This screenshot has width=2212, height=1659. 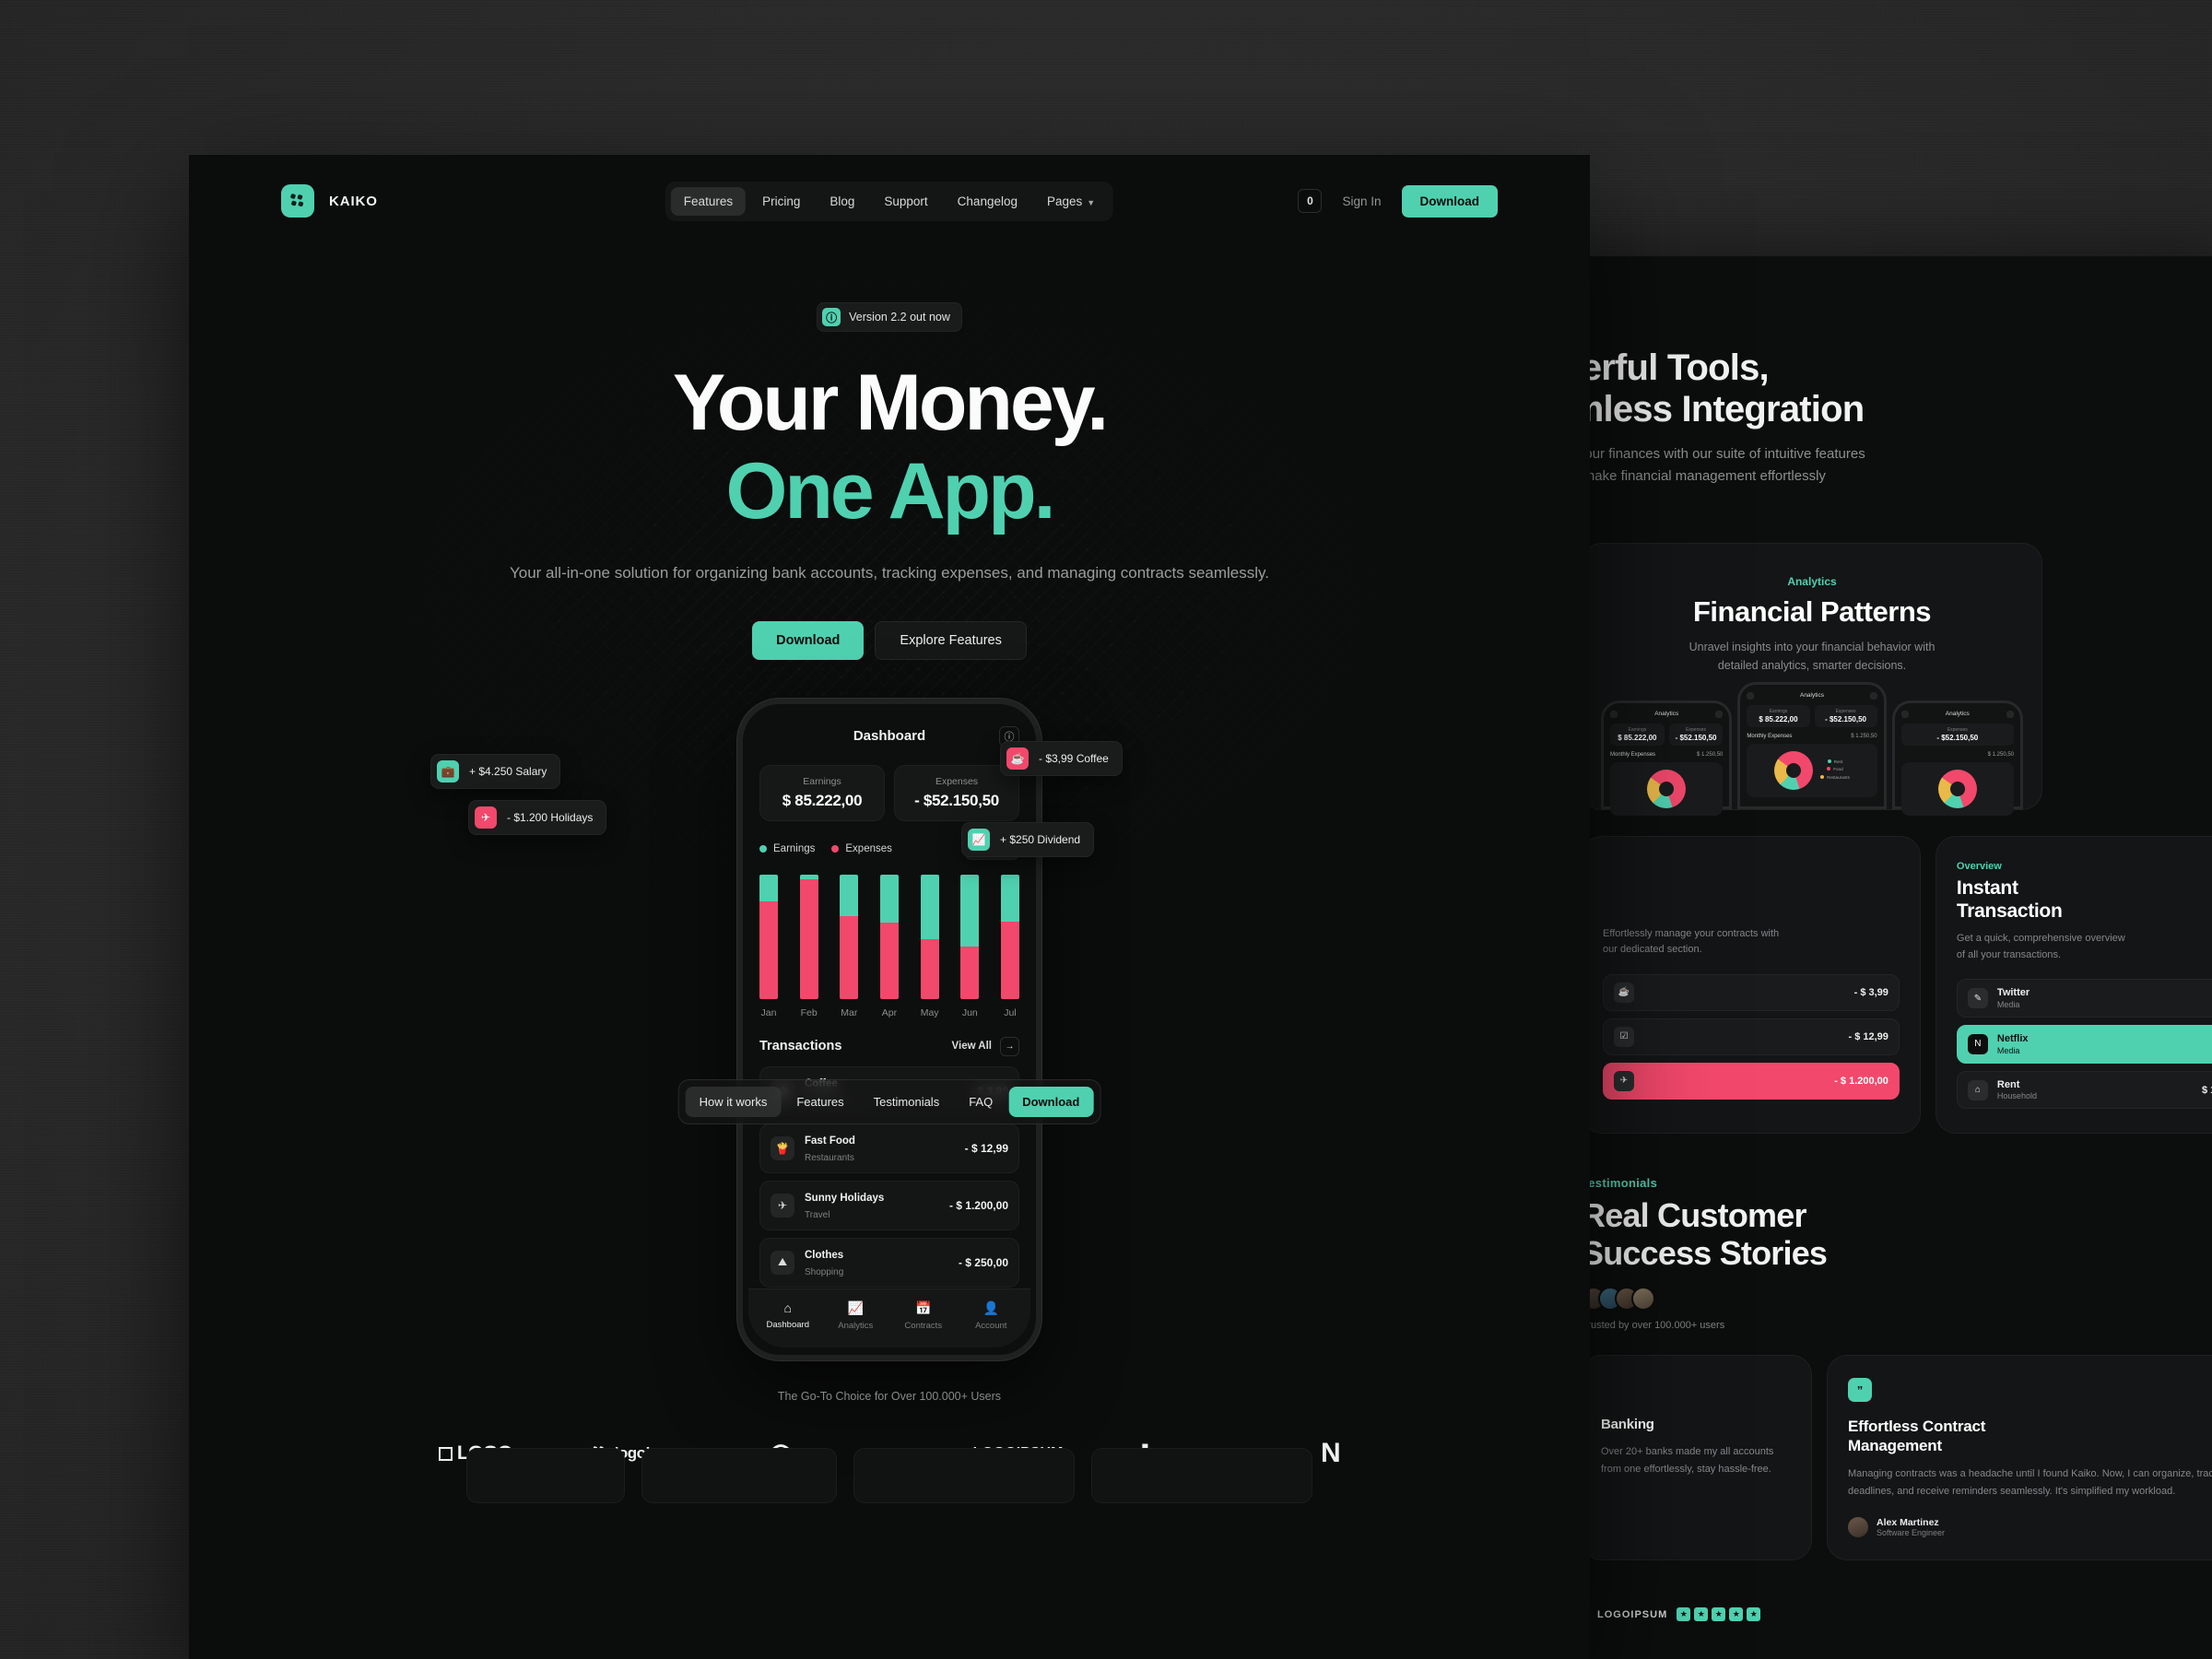 What do you see at coordinates (824, 1255) in the screenshot?
I see `transaction-name: Clothes` at bounding box center [824, 1255].